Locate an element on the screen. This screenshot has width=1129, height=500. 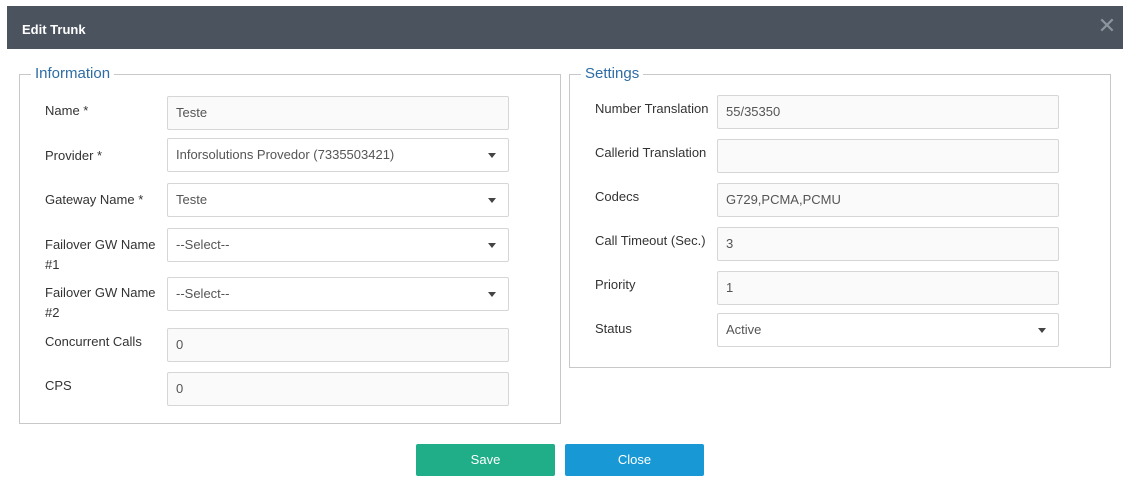
gateway-name-label: Gateway Name * is located at coordinates (94, 199).